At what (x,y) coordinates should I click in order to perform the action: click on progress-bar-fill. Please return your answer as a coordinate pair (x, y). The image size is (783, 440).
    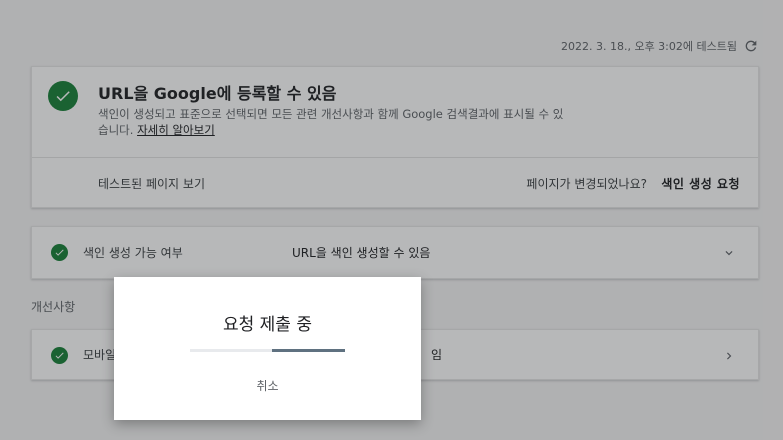
    Looking at the image, I should click on (308, 350).